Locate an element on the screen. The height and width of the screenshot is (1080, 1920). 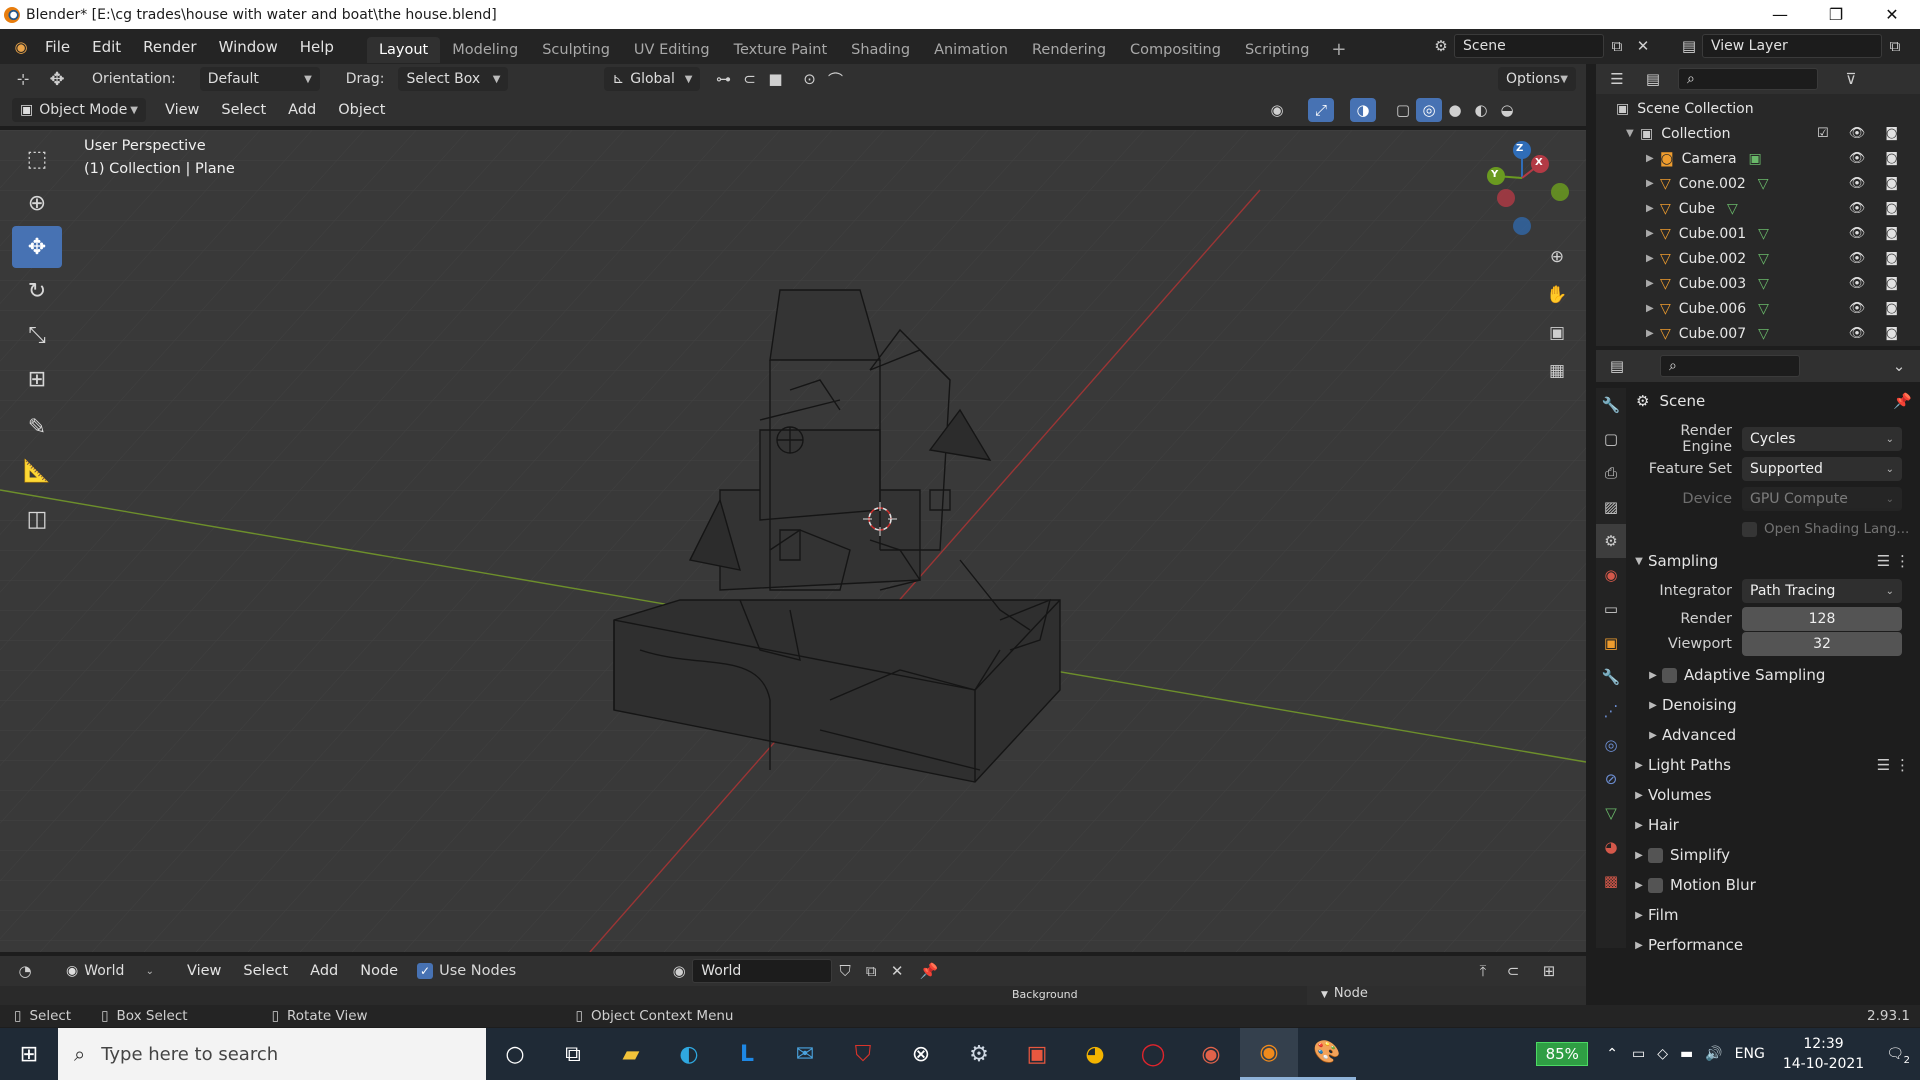
red-app-icon: ▣ is located at coordinates (1037, 1054).